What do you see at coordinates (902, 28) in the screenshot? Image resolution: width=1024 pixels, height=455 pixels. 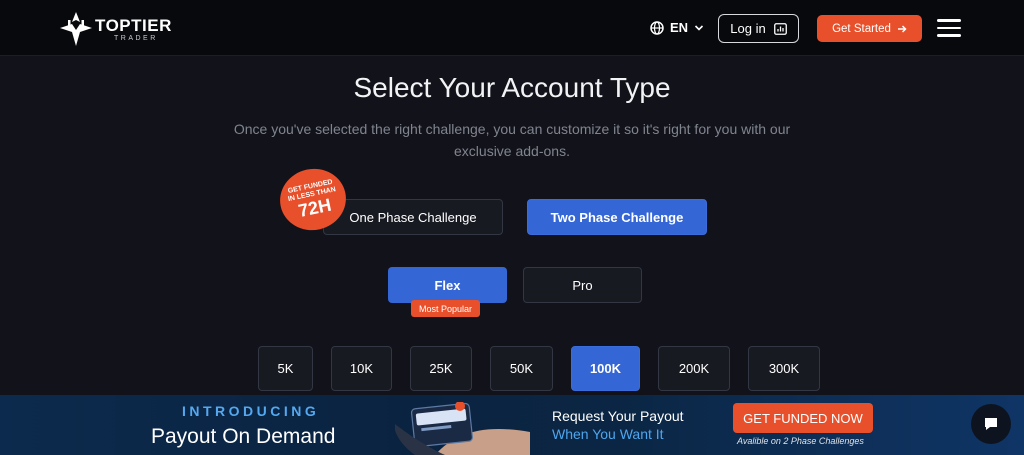 I see `arrow-right-icon` at bounding box center [902, 28].